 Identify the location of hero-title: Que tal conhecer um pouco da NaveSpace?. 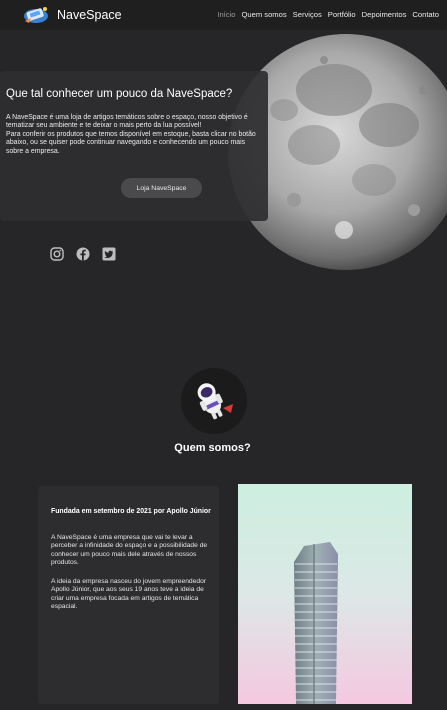
(119, 94).